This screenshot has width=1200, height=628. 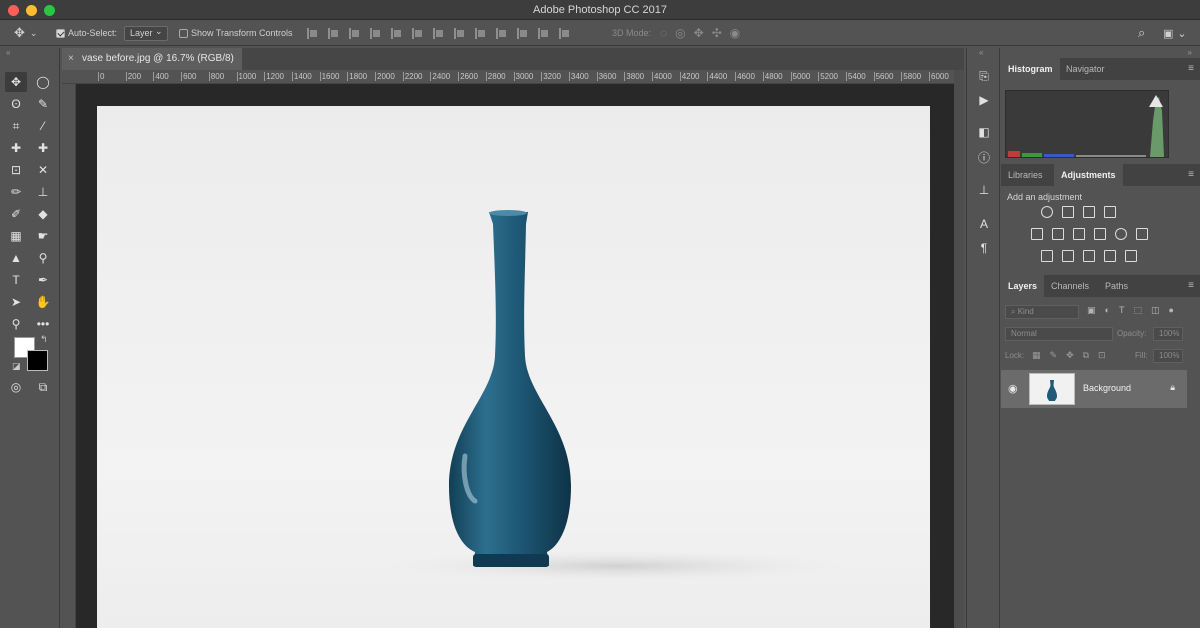 I want to click on lock-position-icon: ✥, so click(x=1074, y=355).